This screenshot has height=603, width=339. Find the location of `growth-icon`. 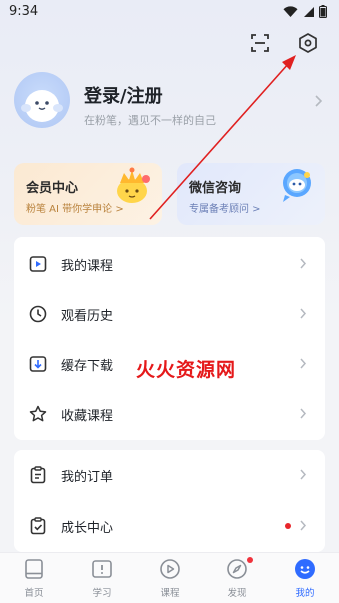

growth-icon is located at coordinates (38, 526).